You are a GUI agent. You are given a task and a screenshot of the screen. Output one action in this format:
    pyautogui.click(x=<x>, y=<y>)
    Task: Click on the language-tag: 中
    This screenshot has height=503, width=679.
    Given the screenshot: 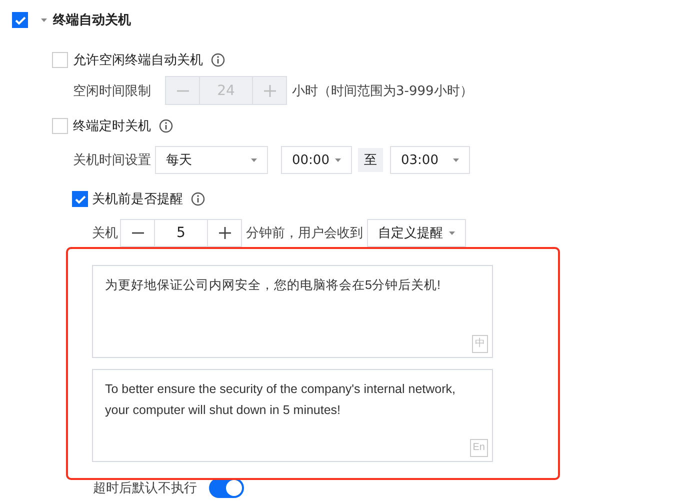 What is the action you would take?
    pyautogui.click(x=480, y=344)
    